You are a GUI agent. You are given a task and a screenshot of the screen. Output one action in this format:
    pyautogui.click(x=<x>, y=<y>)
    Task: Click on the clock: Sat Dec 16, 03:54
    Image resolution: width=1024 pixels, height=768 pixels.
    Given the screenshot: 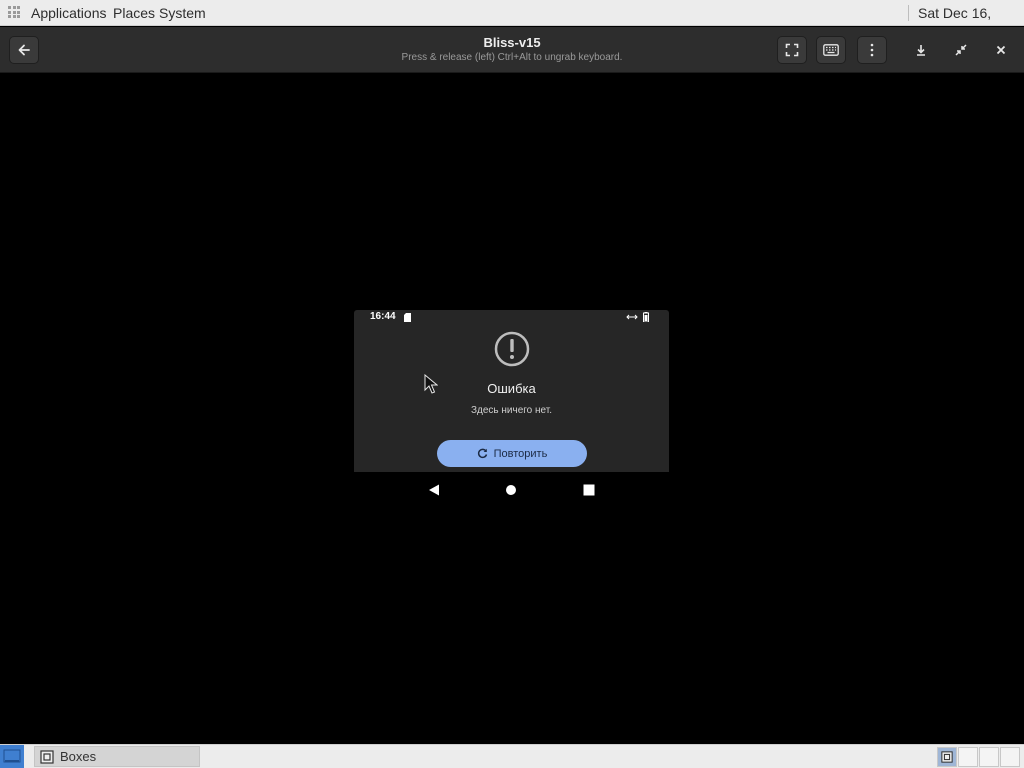 What is the action you would take?
    pyautogui.click(x=971, y=23)
    